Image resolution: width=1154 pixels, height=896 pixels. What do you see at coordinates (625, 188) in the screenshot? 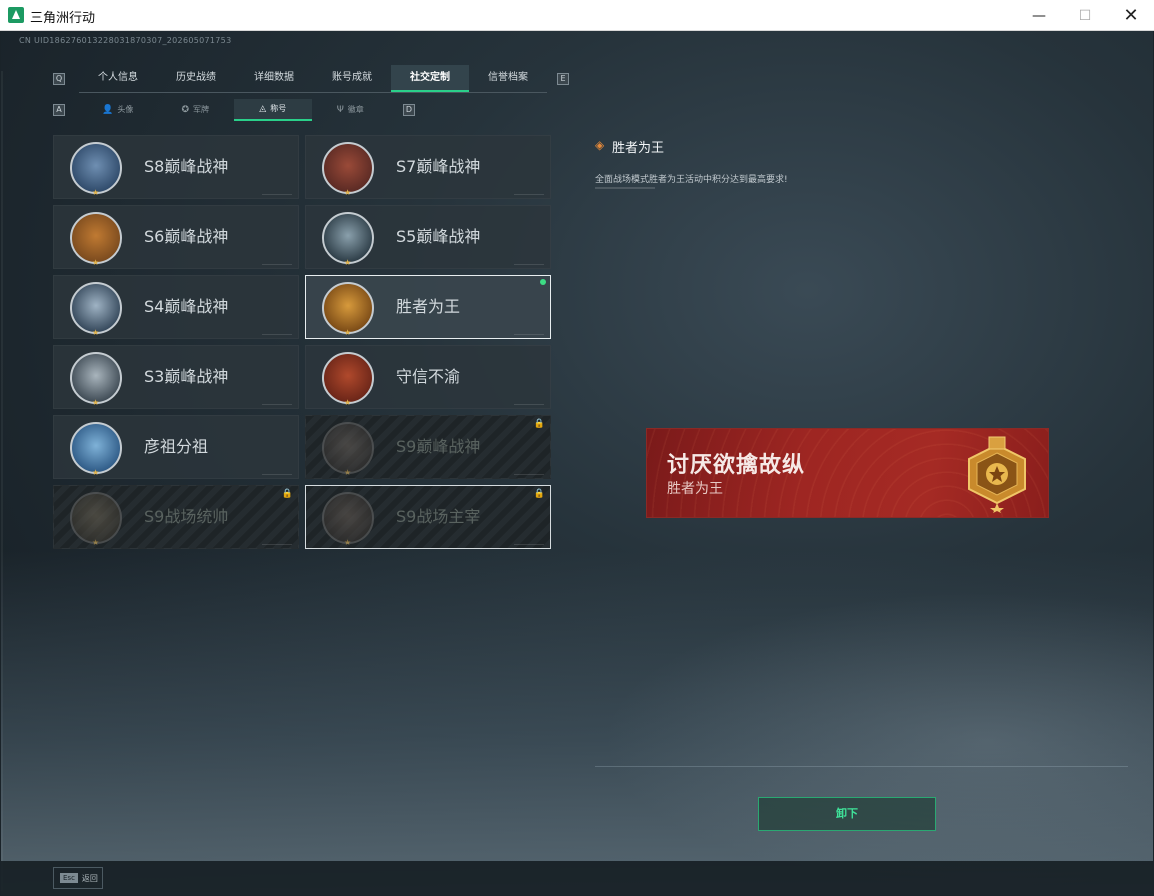
I see `detail-underline` at bounding box center [625, 188].